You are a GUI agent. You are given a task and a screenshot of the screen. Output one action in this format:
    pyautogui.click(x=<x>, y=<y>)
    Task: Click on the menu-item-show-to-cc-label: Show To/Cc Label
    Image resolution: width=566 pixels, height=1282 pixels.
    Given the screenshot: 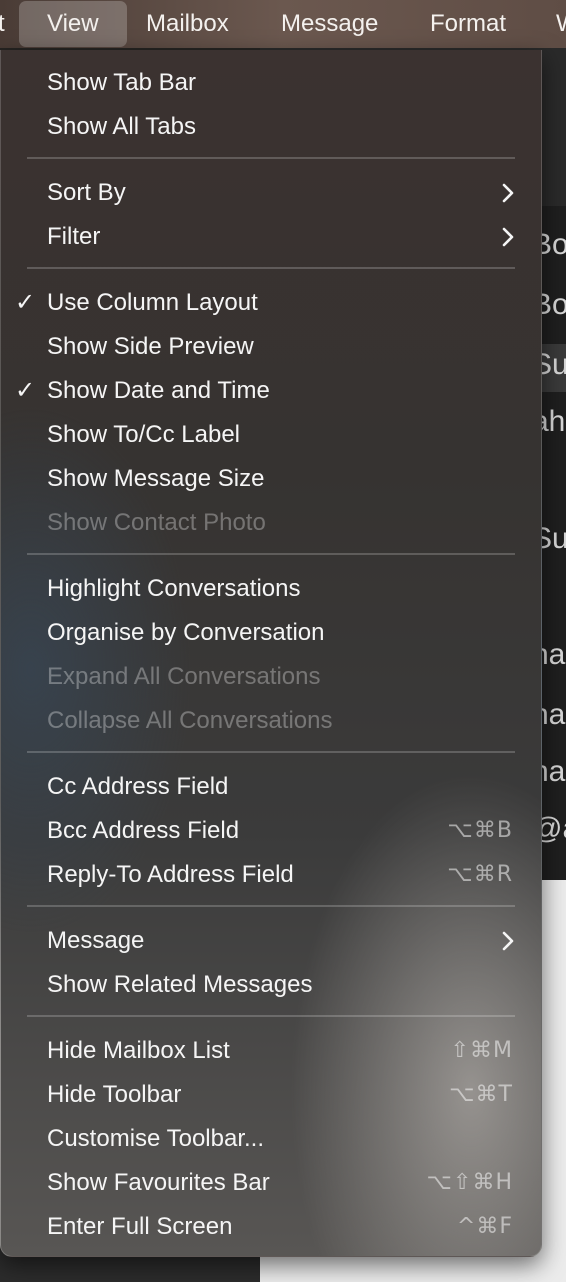 What is the action you would take?
    pyautogui.click(x=271, y=435)
    